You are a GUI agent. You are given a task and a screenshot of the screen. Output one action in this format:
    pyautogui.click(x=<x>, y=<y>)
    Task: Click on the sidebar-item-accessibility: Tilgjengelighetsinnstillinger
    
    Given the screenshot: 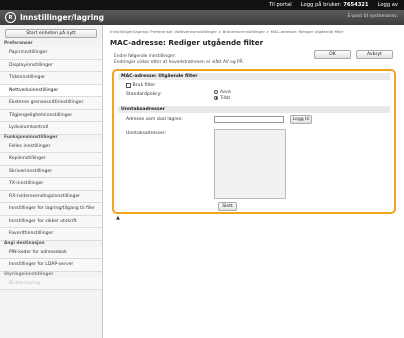 What is the action you would take?
    pyautogui.click(x=51, y=115)
    